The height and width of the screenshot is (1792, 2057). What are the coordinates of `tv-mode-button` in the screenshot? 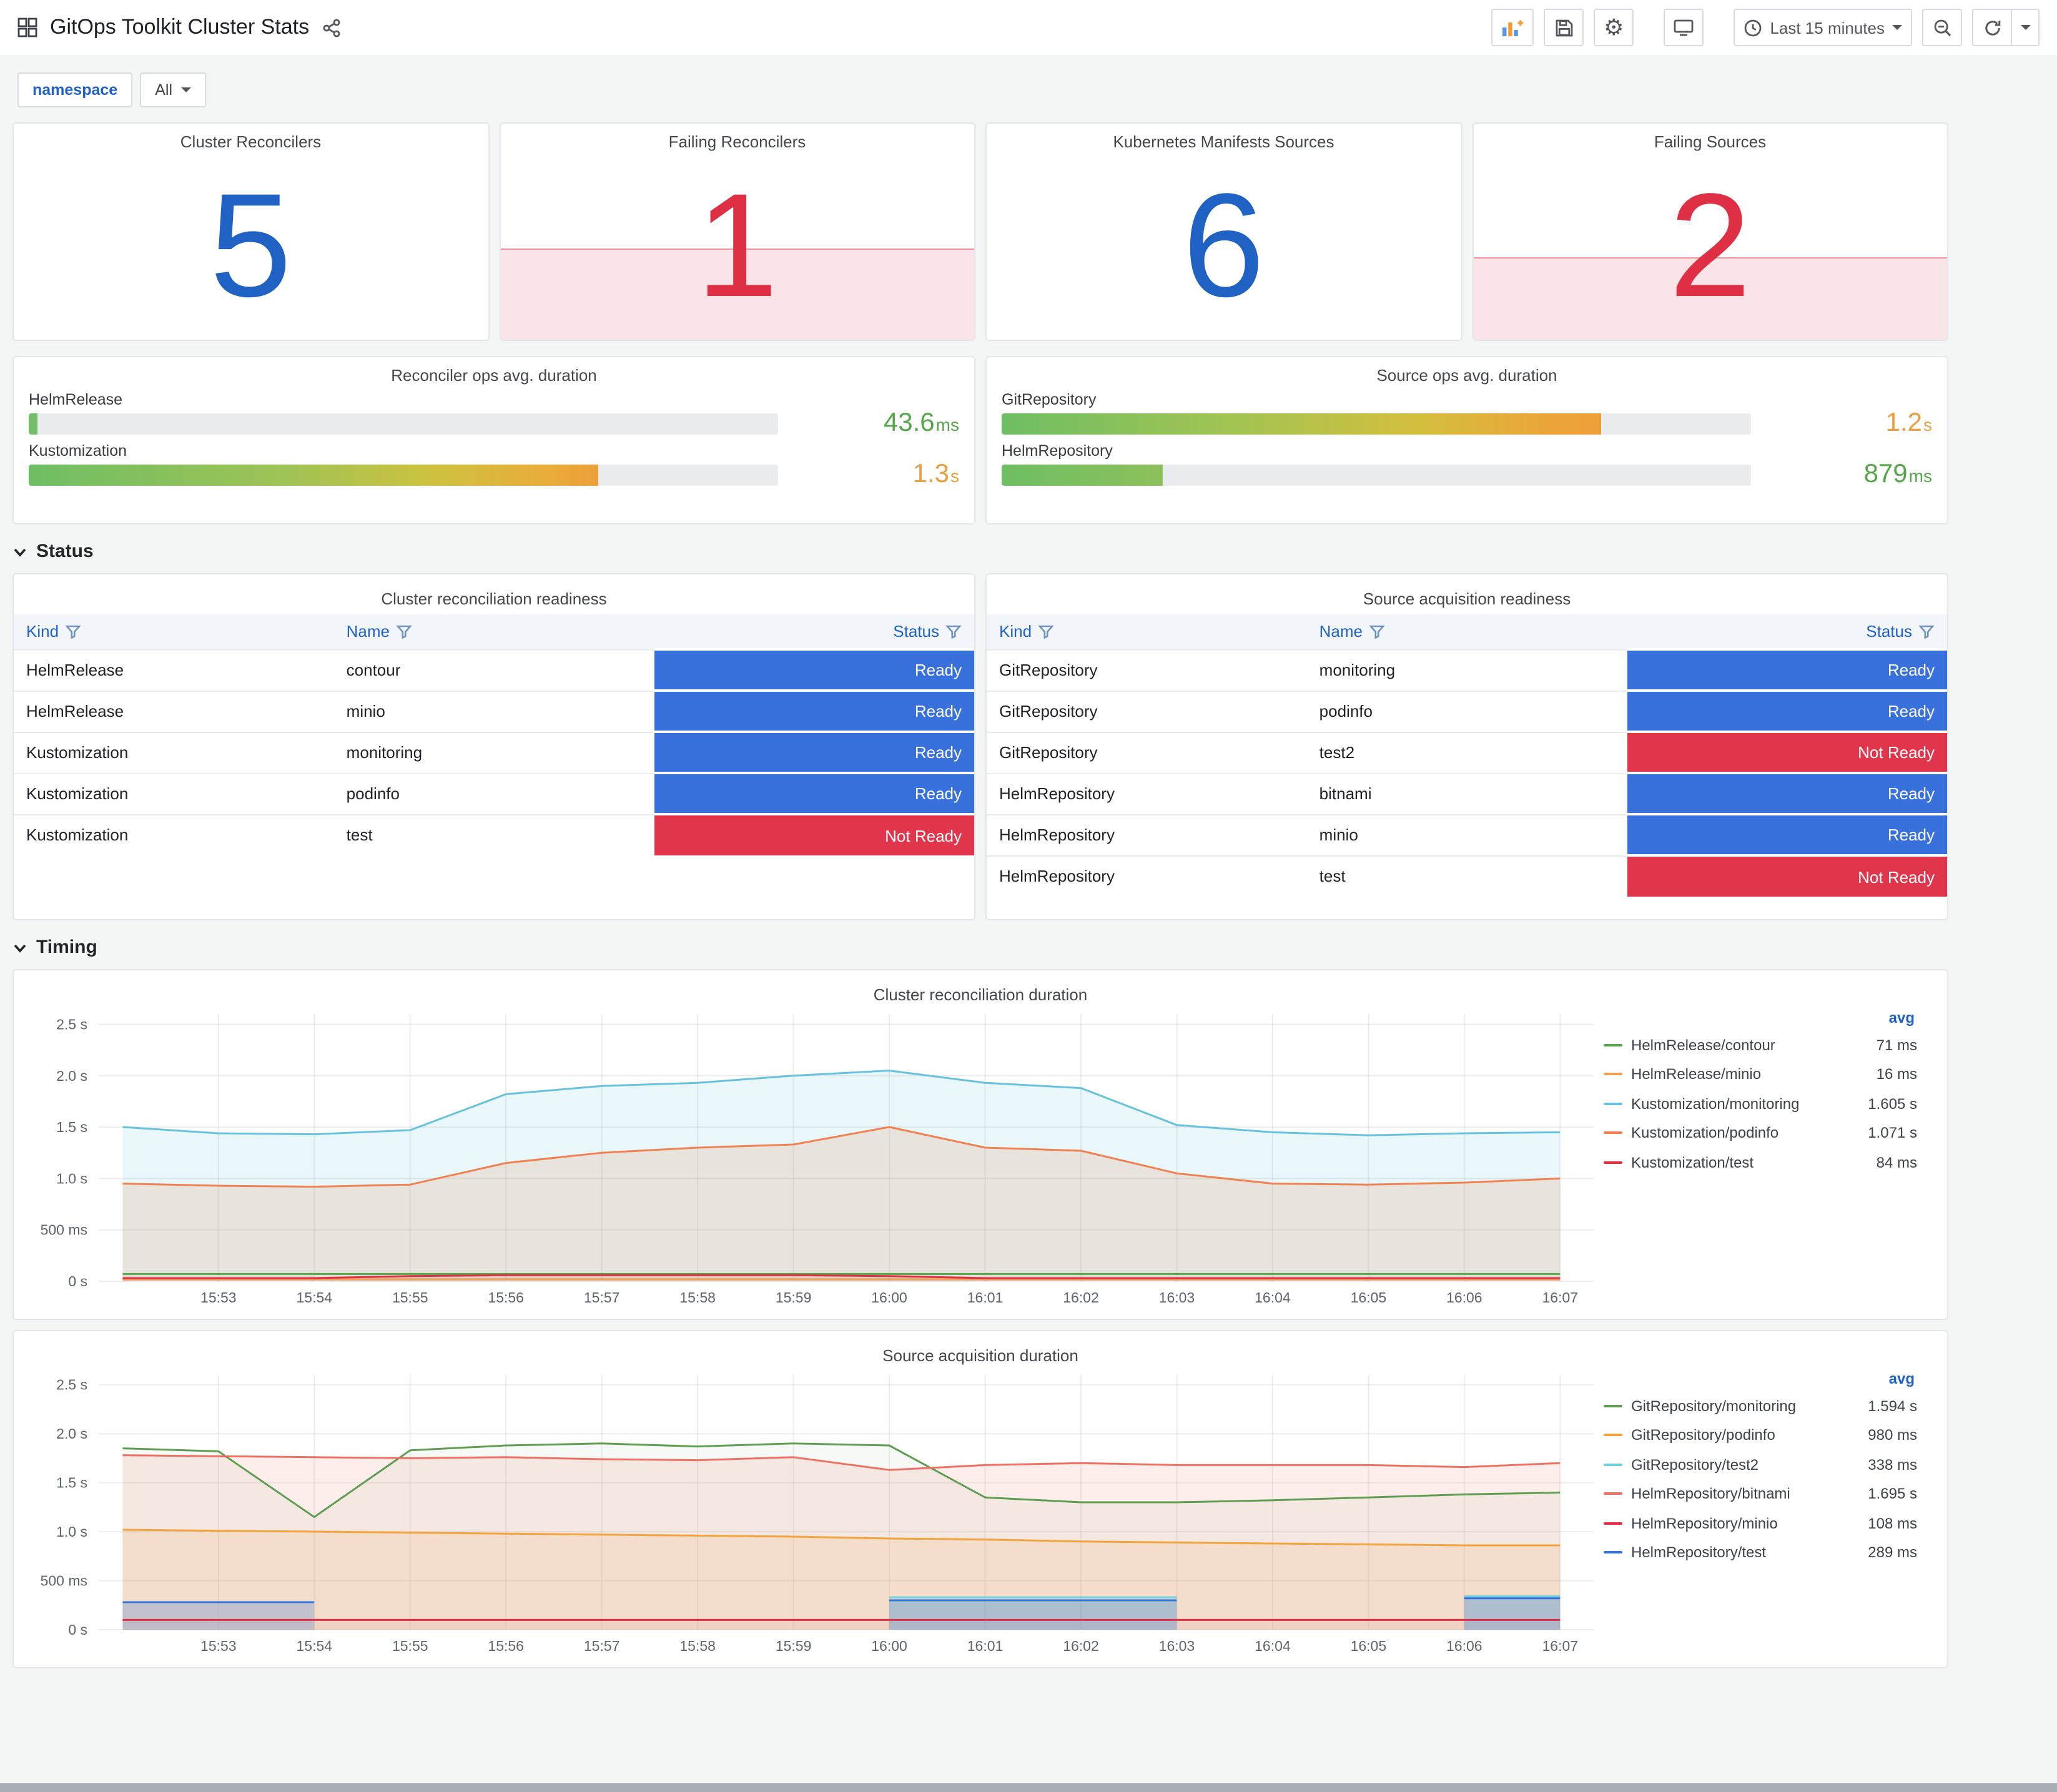 It's located at (1684, 27).